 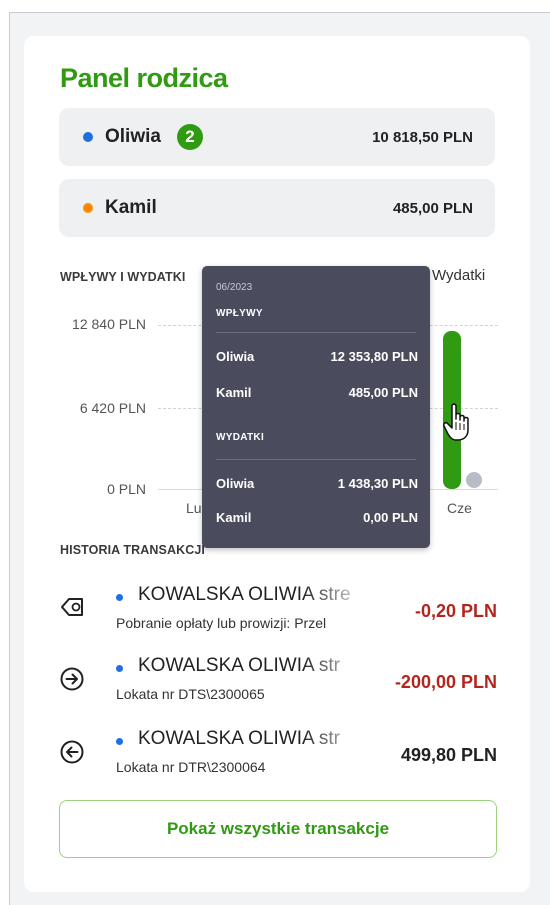 I want to click on child-row-oliwia: Oliwia 2 10 818,50 PLN, so click(x=277, y=137).